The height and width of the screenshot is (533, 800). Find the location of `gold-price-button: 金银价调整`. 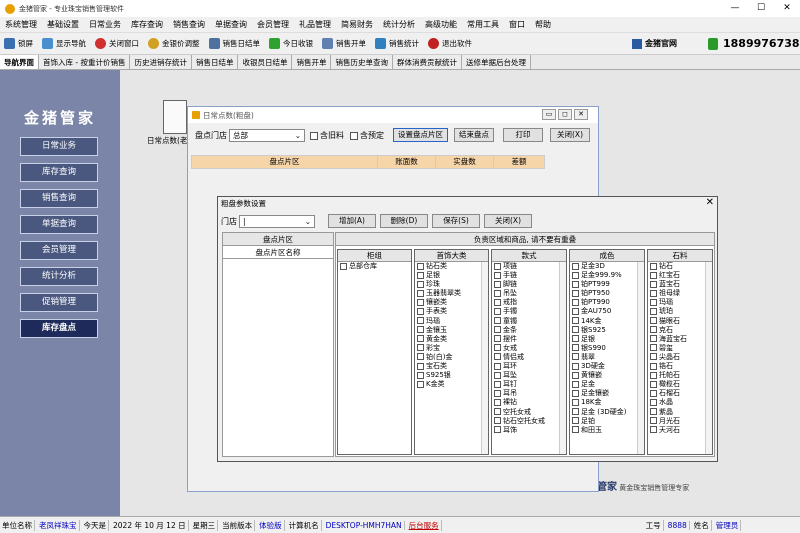

gold-price-button: 金银价调整 is located at coordinates (174, 43).